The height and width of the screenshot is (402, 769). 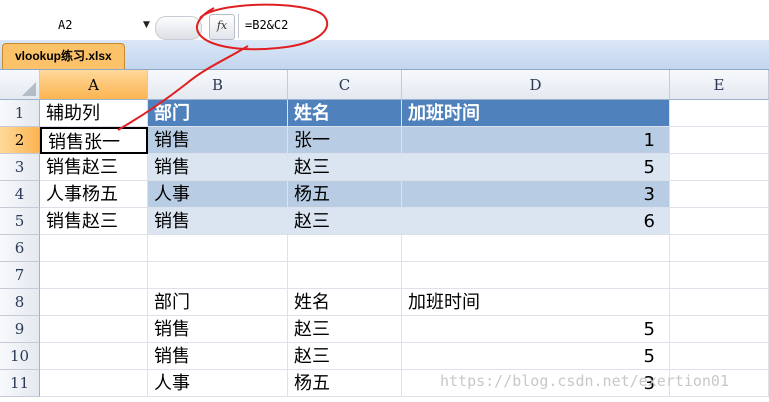 I want to click on column-header-c: C, so click(x=345, y=85).